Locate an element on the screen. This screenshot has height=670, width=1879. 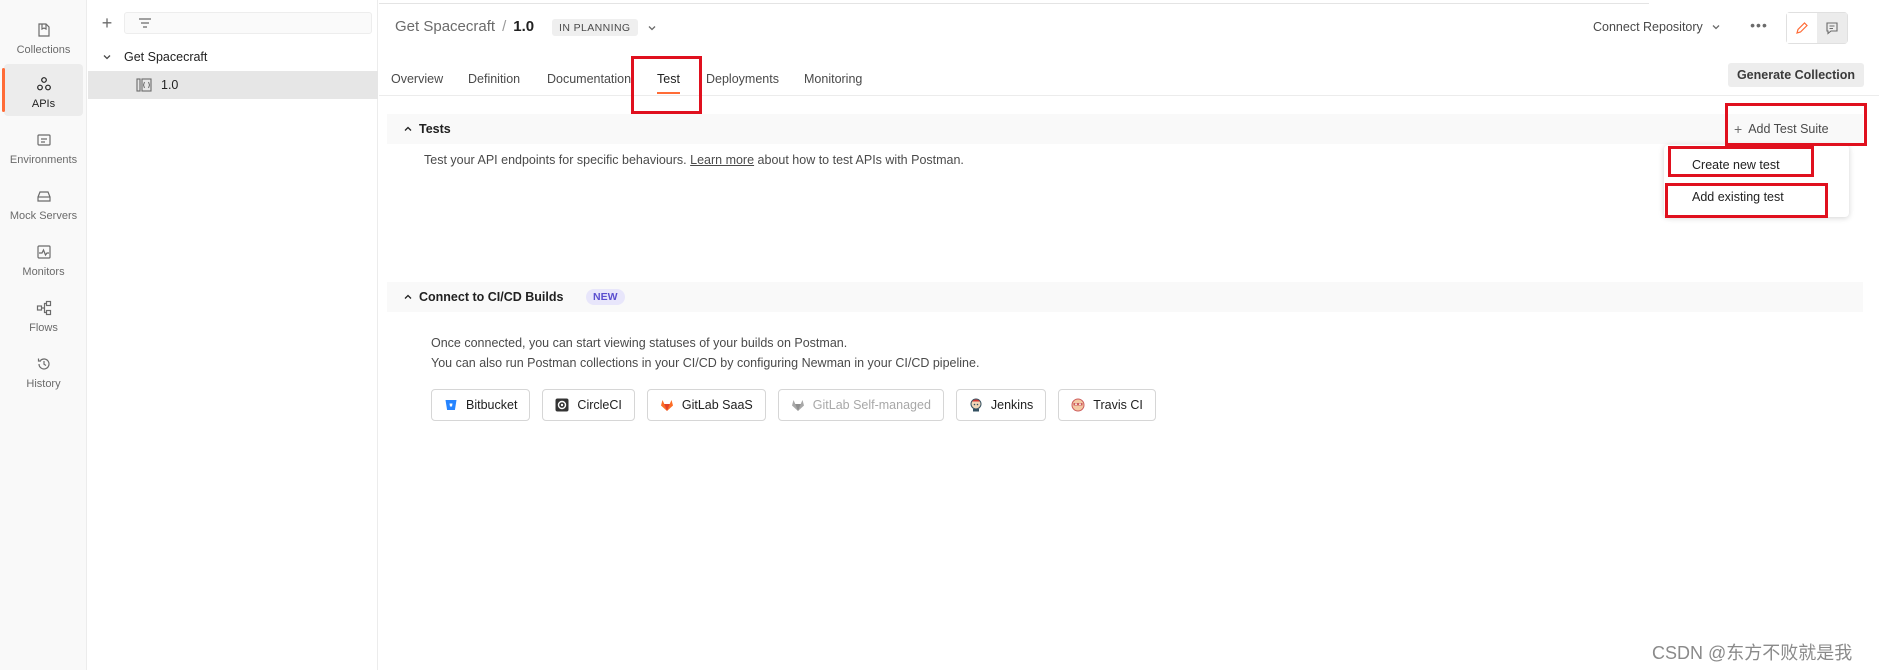
menu-item-create-new-test: Create new test is located at coordinates (1736, 165).